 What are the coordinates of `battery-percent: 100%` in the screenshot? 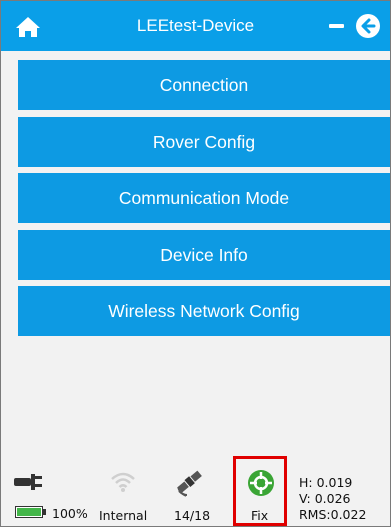 It's located at (70, 513).